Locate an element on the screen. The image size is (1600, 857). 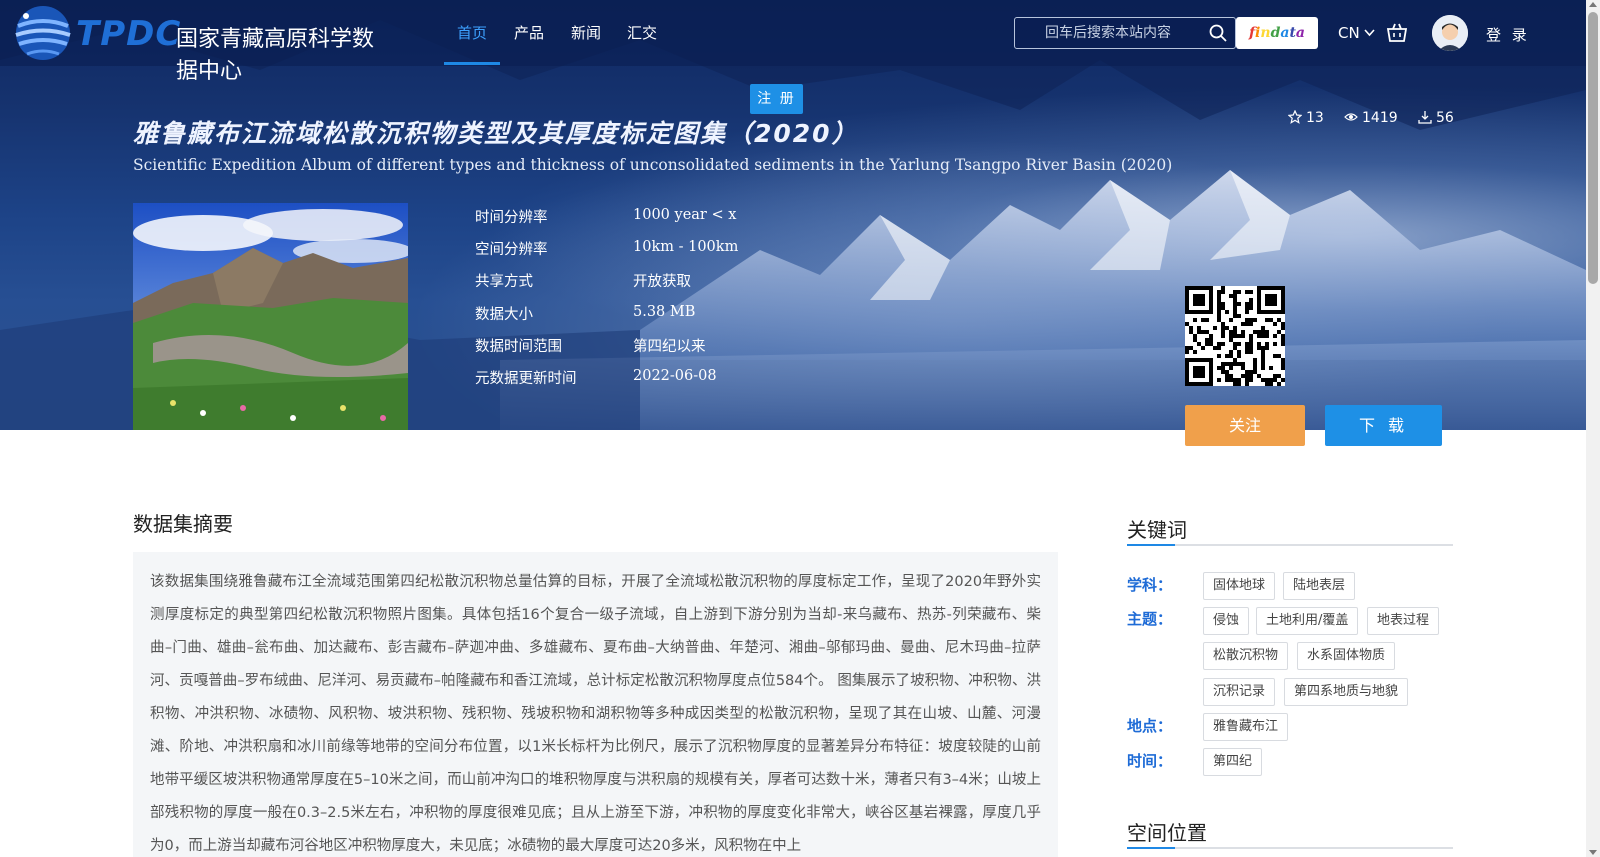
landscape-photo is located at coordinates (270, 316).